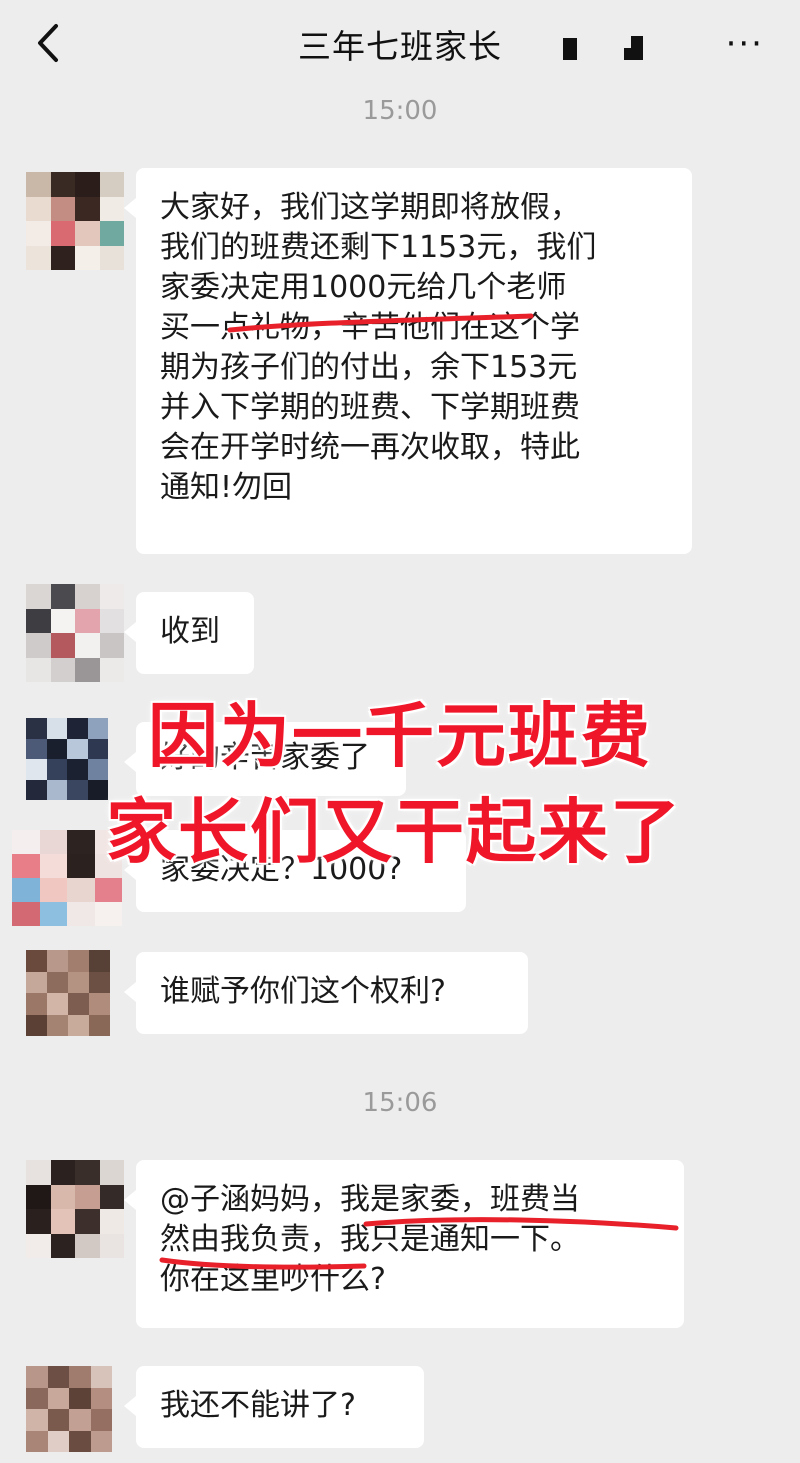 This screenshot has height=1463, width=800. What do you see at coordinates (400, 736) in the screenshot?
I see `overlay-caption-line1: 因为一千元班费` at bounding box center [400, 736].